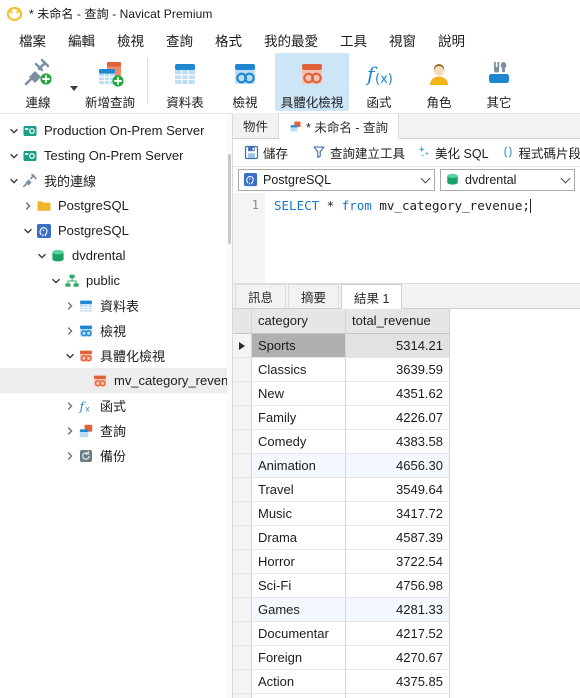 This screenshot has width=580, height=698. I want to click on sql-code-area: SELECT * from mv_category_revenue;, so click(422, 238).